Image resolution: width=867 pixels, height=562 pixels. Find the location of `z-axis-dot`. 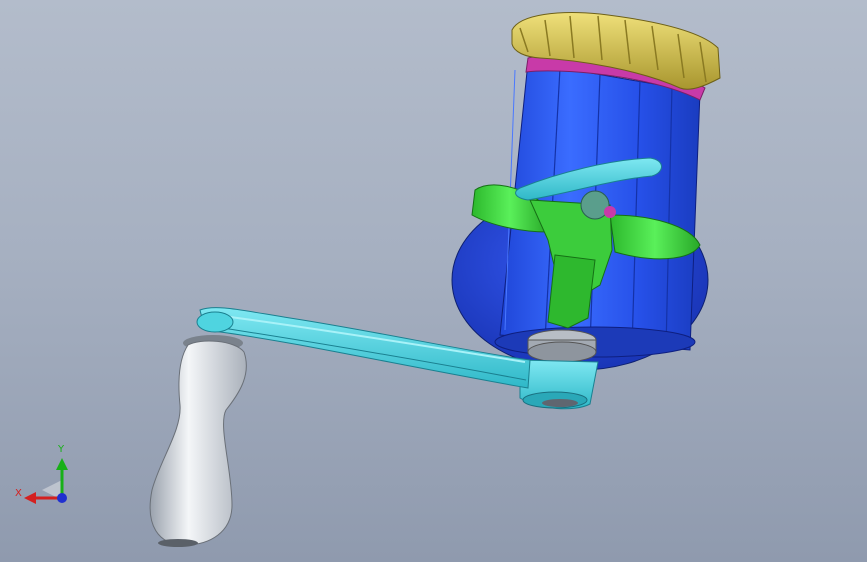

z-axis-dot is located at coordinates (62, 498).